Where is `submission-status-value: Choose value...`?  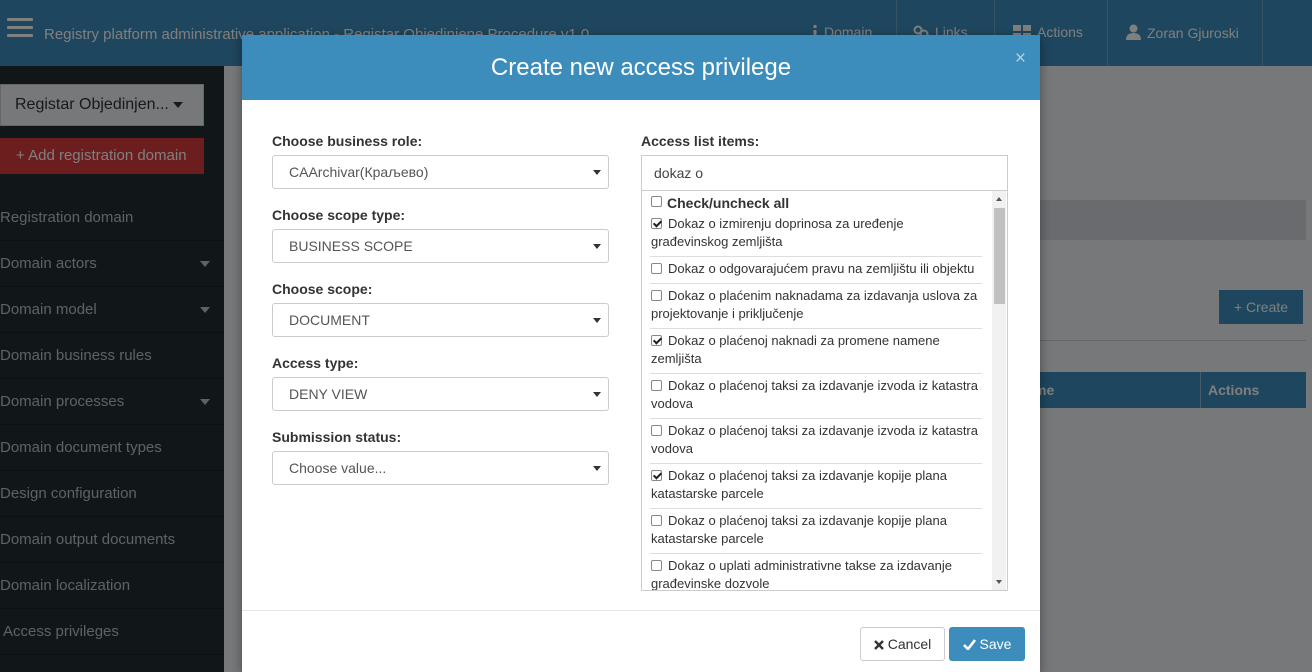
submission-status-value: Choose value... is located at coordinates (338, 468).